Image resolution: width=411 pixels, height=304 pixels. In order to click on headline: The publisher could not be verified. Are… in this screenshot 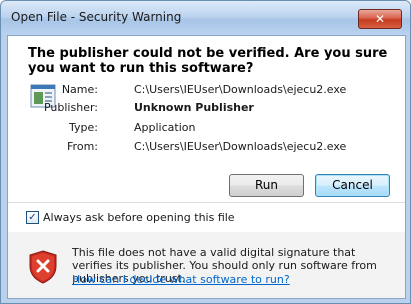, I will do `click(208, 61)`.